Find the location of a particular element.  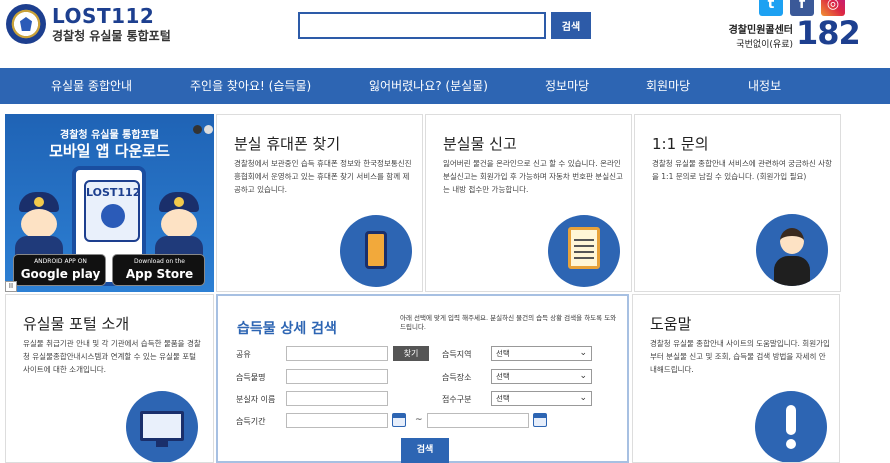

google-play-small: ANDROID APP ON is located at coordinates (60, 261).